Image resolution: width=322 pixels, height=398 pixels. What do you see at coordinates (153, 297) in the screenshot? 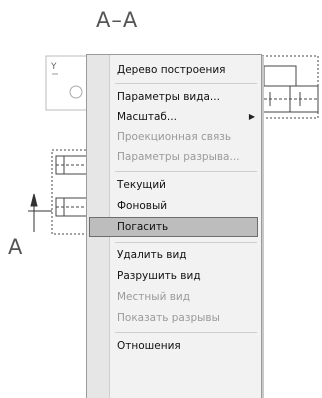
I see `menu-item-local-view: Местный вид` at bounding box center [153, 297].